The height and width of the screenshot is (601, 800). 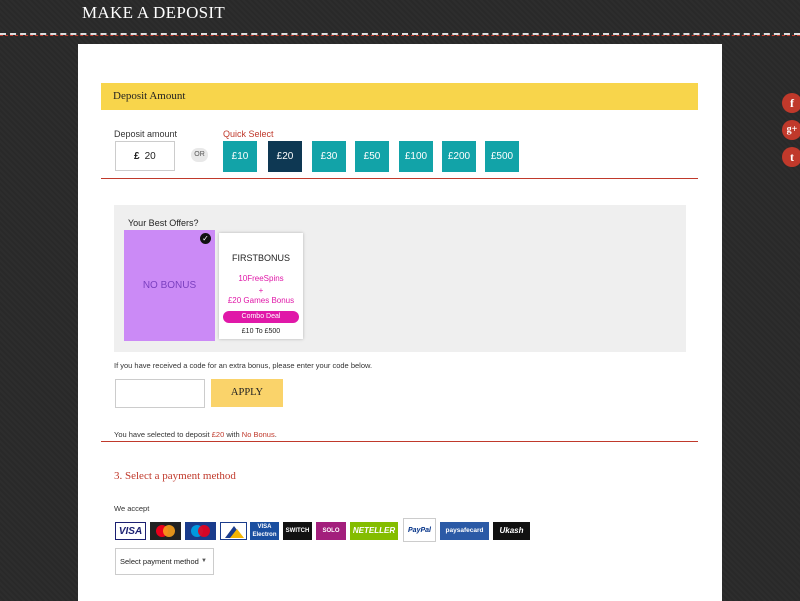 What do you see at coordinates (248, 134) in the screenshot?
I see `quick-select-label: Quick Select` at bounding box center [248, 134].